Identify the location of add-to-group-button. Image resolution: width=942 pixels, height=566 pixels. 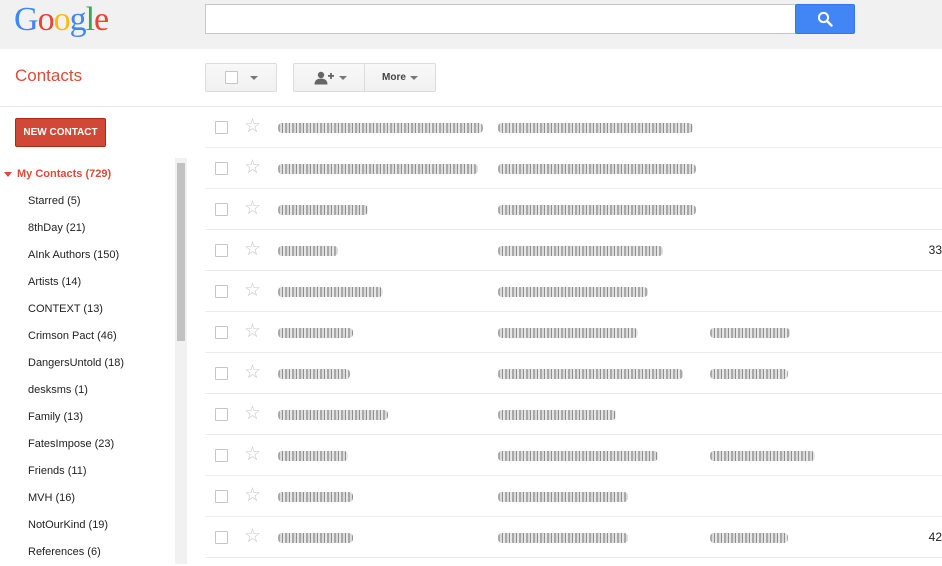
(329, 77).